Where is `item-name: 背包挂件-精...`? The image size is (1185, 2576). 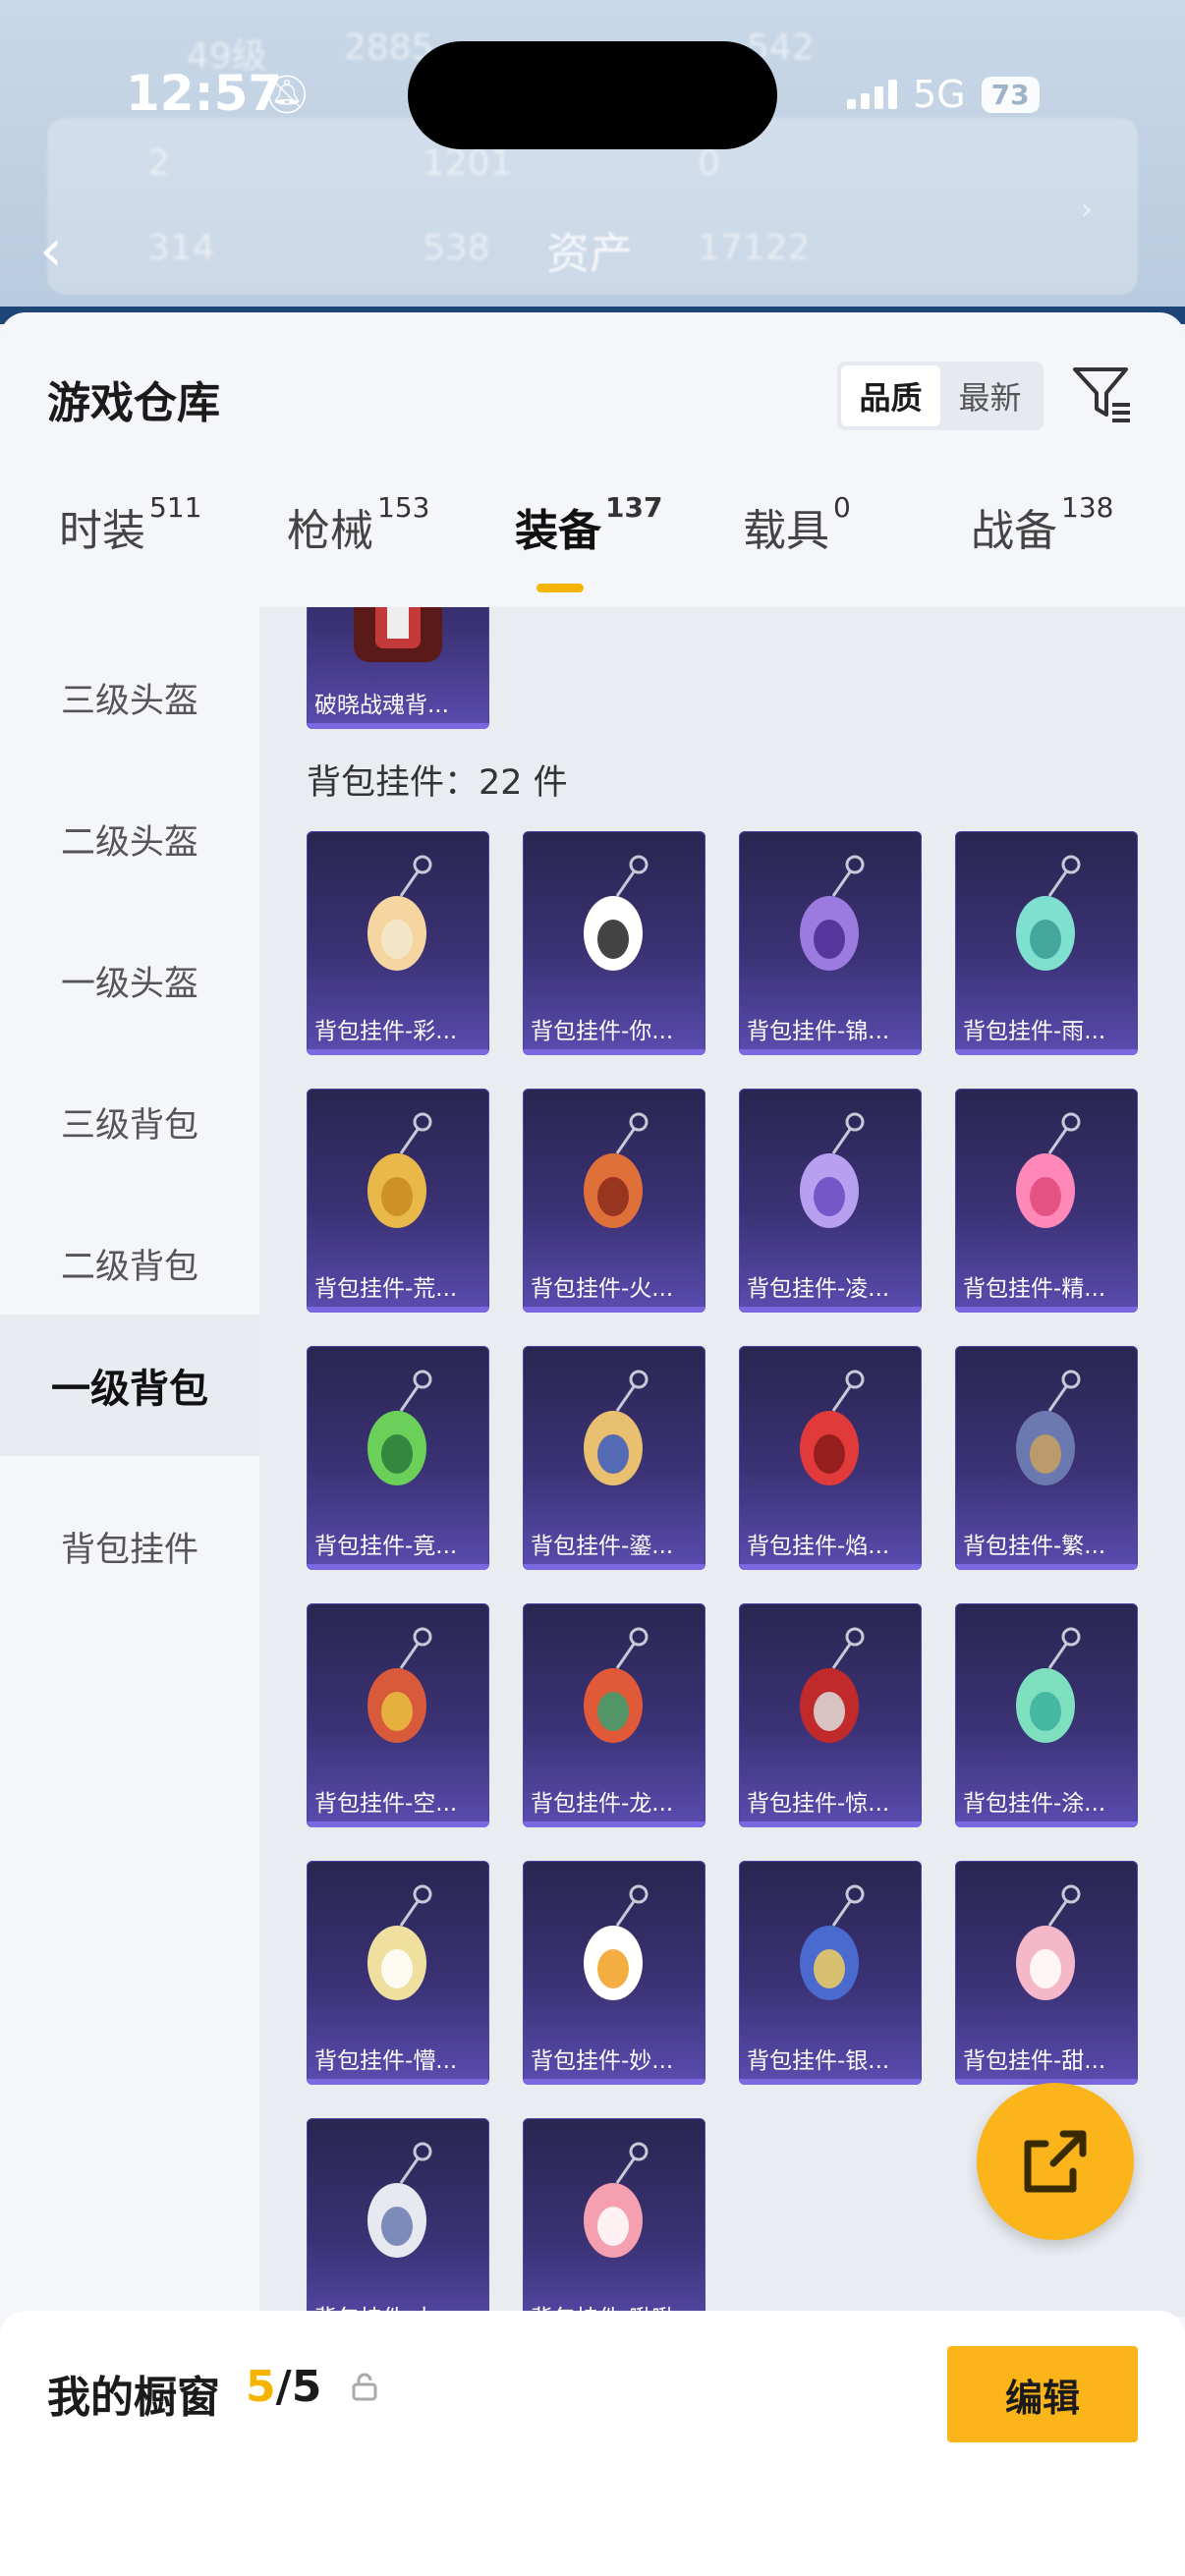
item-name: 背包挂件-精... is located at coordinates (1034, 1289).